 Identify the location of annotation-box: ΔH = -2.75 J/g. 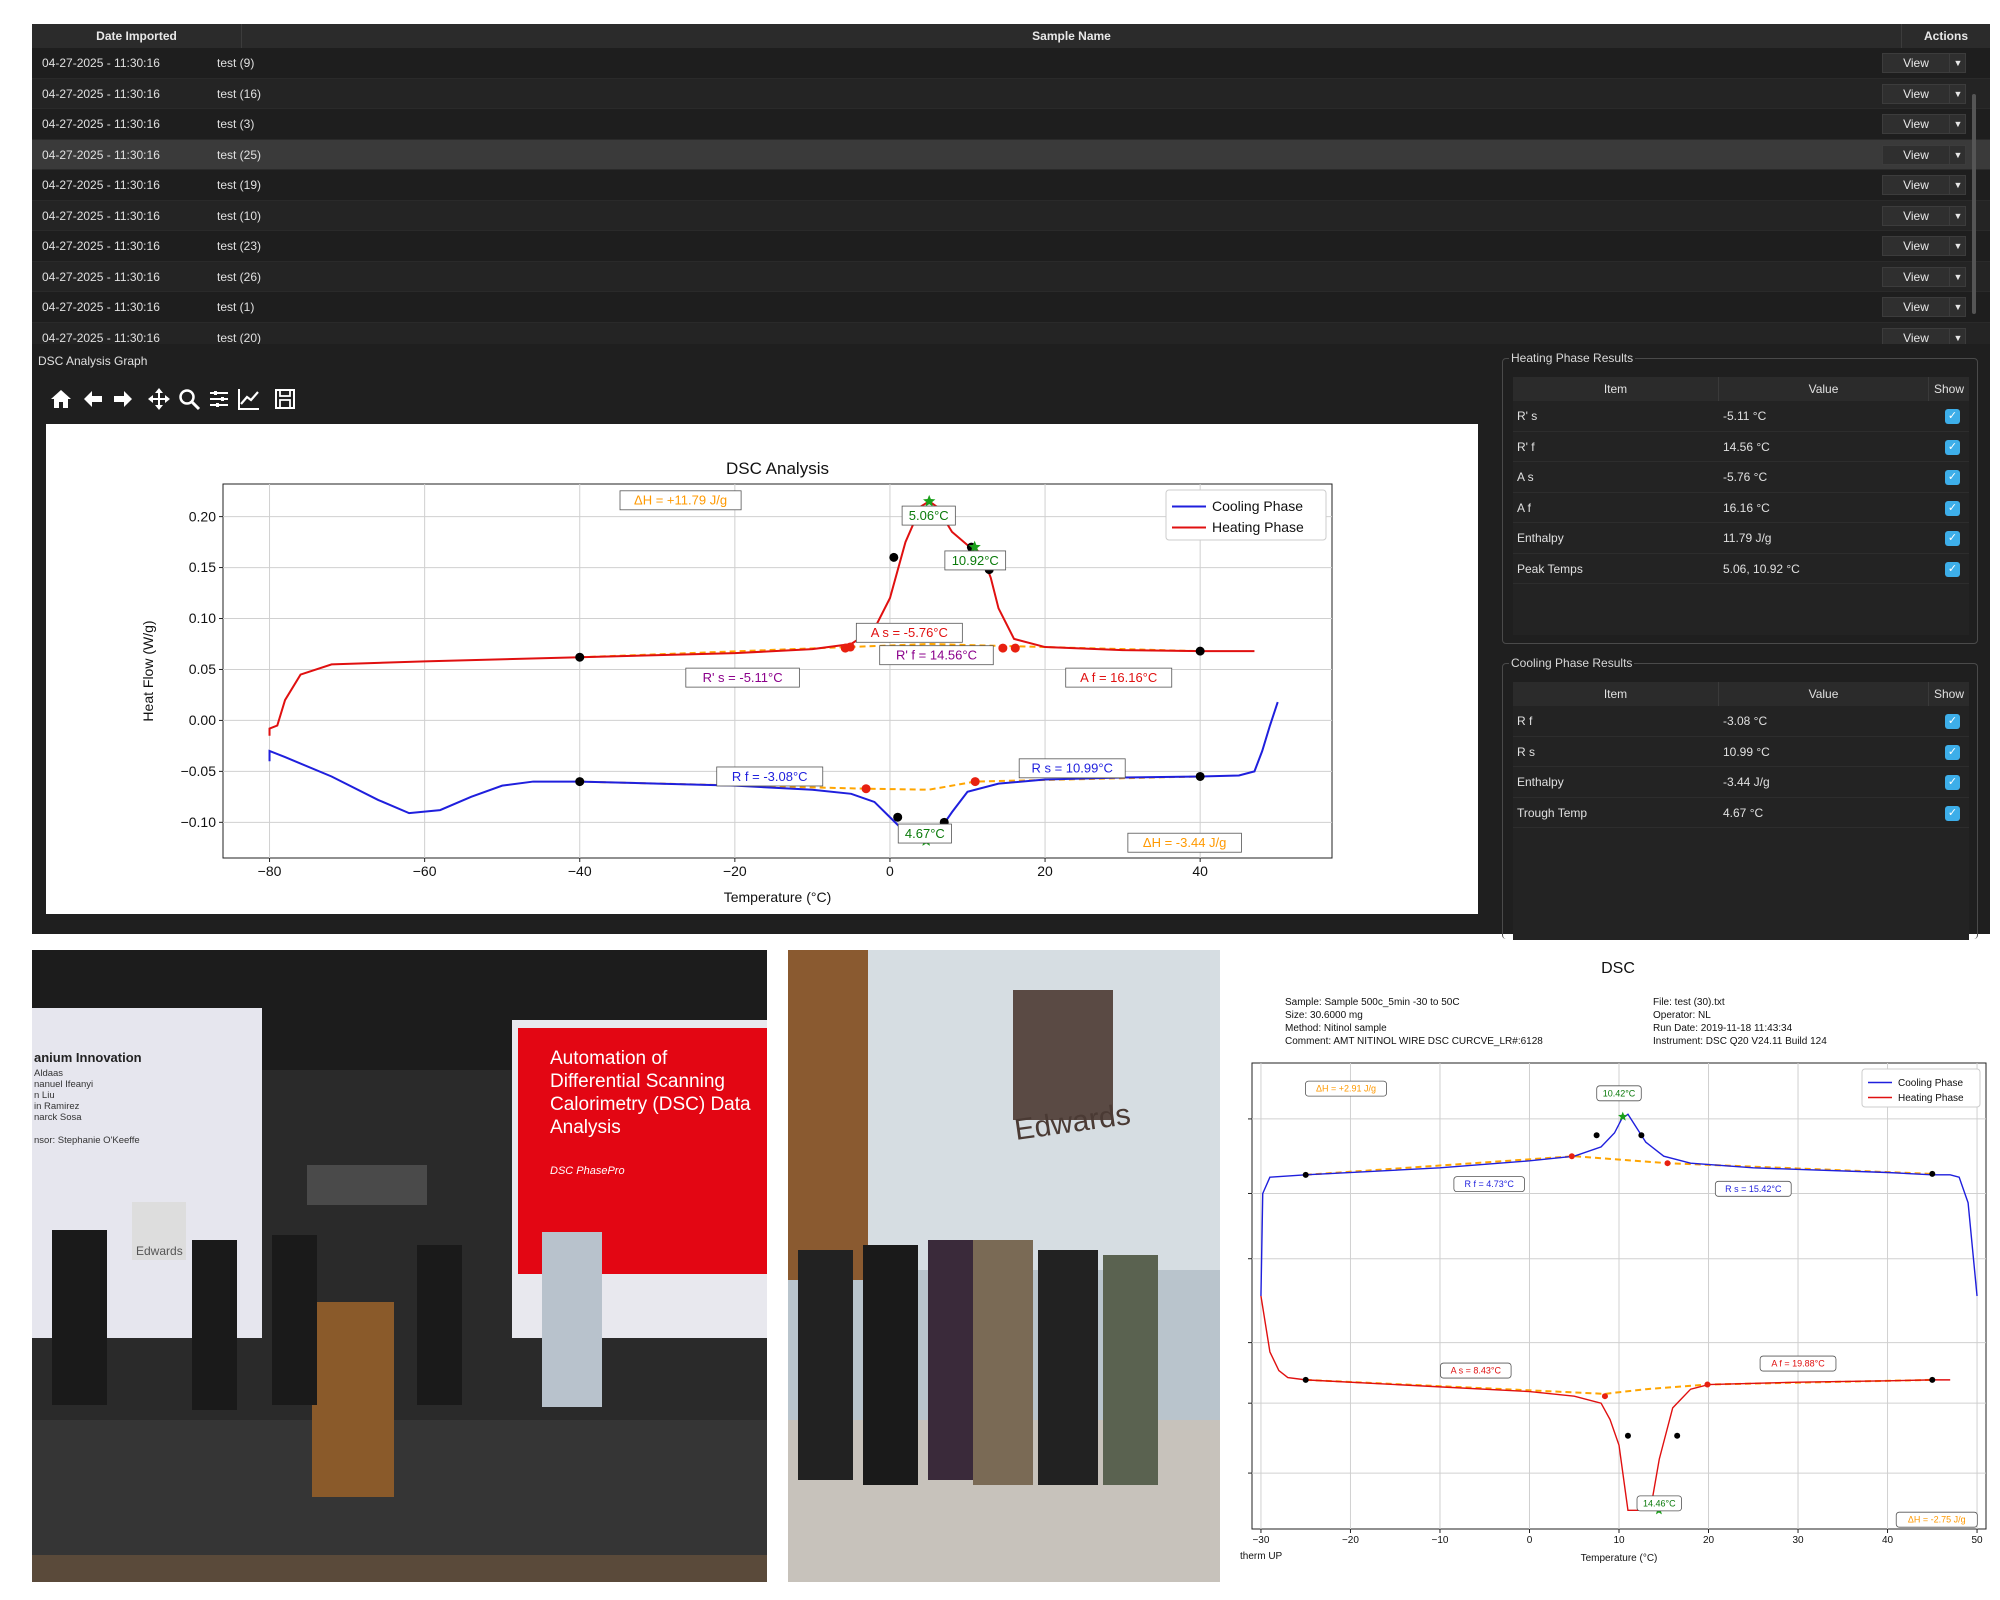
(1936, 1519).